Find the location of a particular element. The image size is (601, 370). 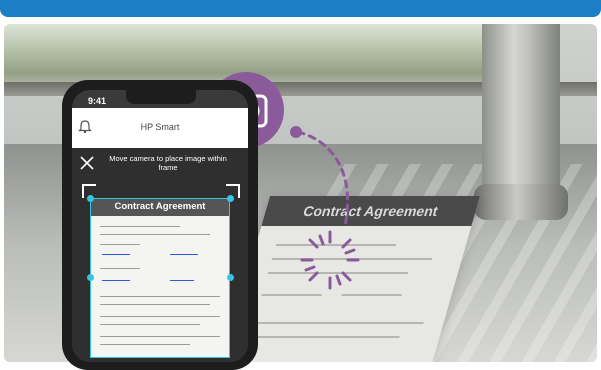

capture-spark-icon is located at coordinates (330, 260).